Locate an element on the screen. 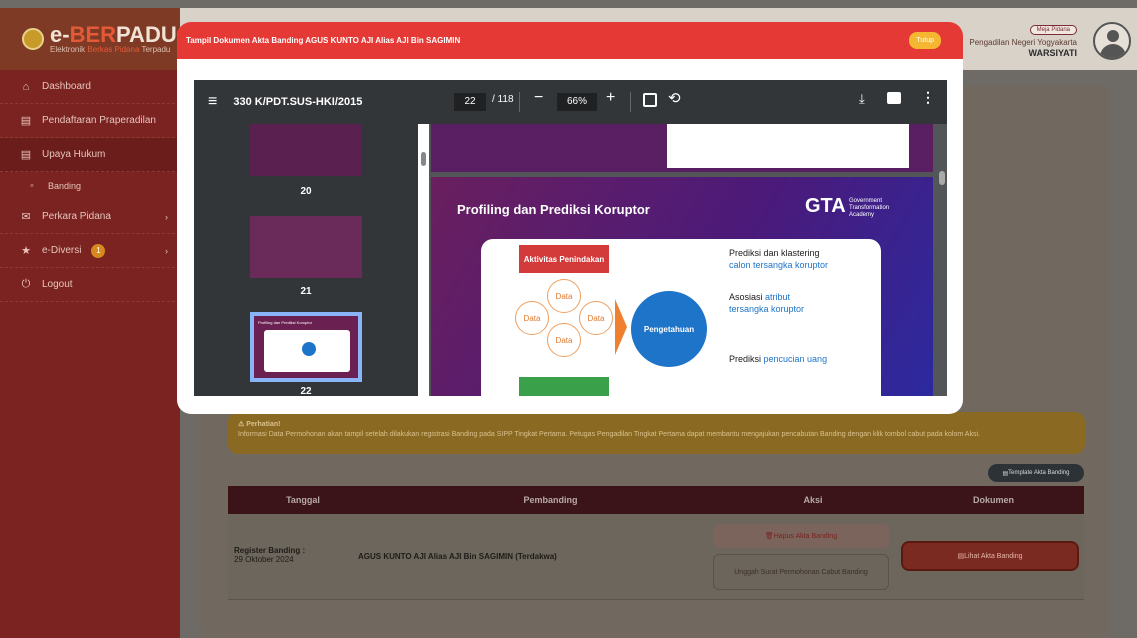 Image resolution: width=1137 pixels, height=638 pixels. sidebar-item-perkara-pidana: ✉ Perkara Pidana › is located at coordinates (90, 217).